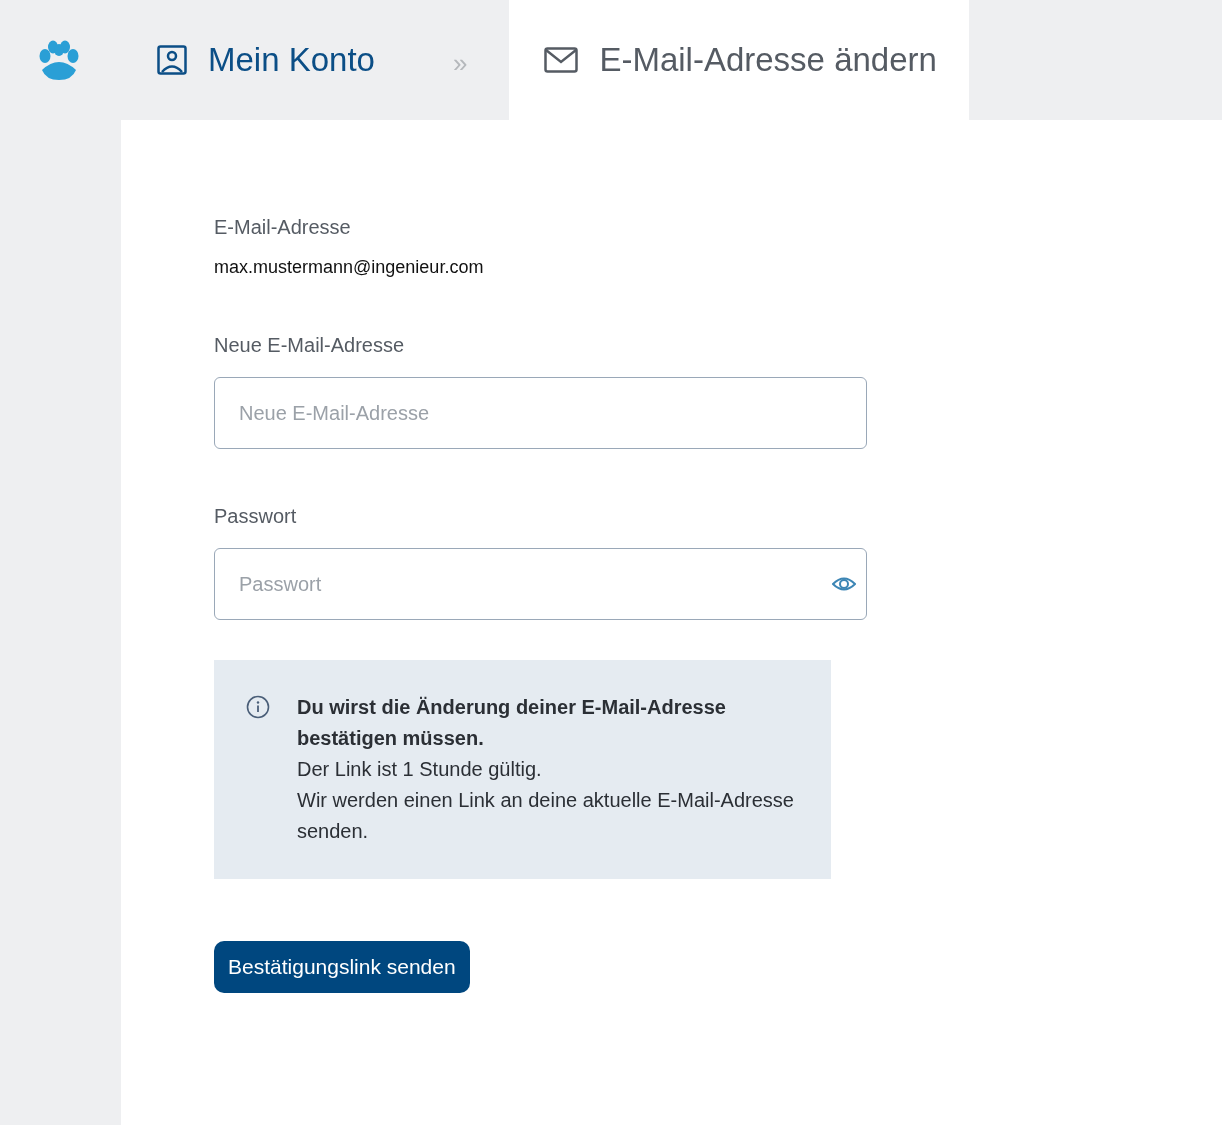 The image size is (1222, 1125). What do you see at coordinates (540, 584) in the screenshot?
I see `password-field: Passwort` at bounding box center [540, 584].